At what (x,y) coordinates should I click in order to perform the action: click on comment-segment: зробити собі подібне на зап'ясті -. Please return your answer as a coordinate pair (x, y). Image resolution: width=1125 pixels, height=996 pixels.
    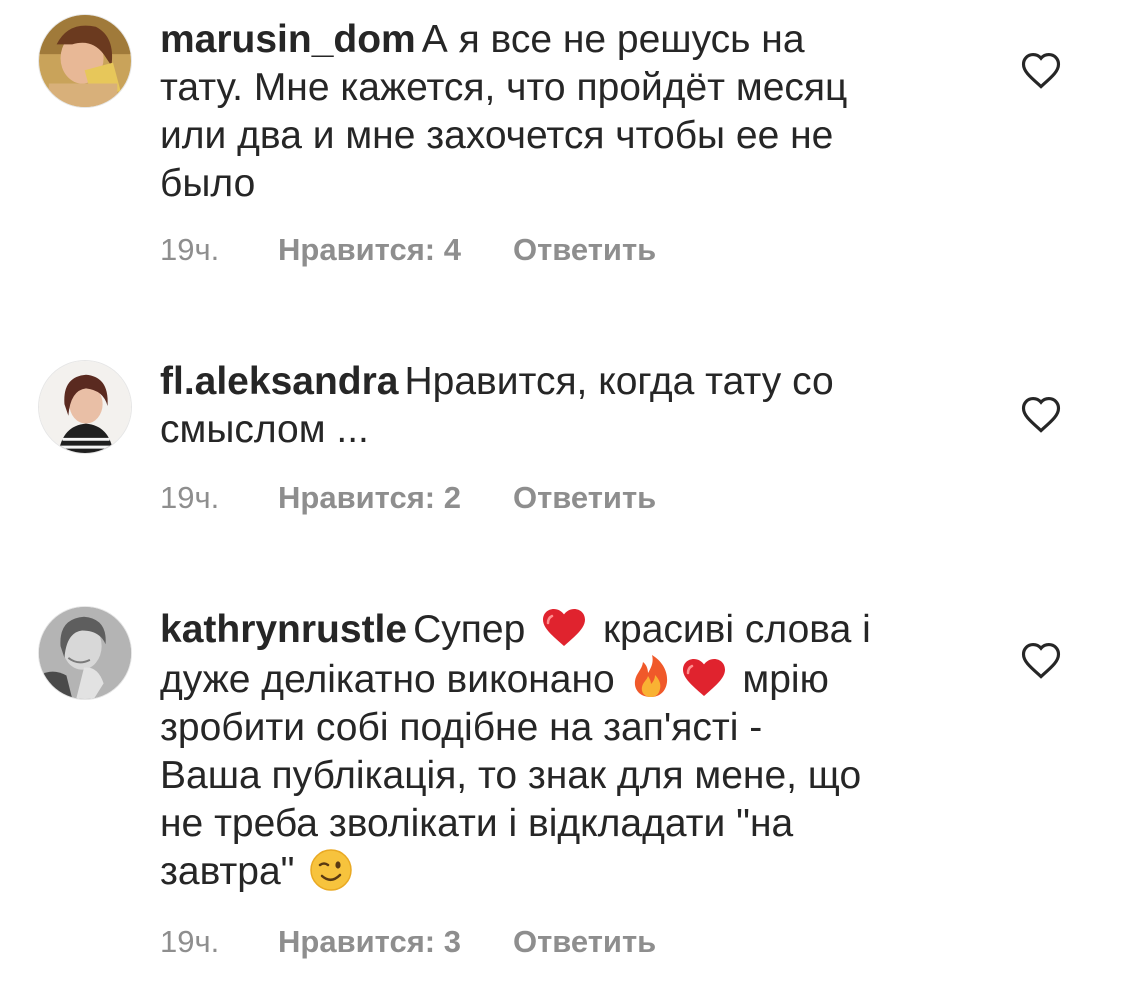
    Looking at the image, I should click on (461, 727).